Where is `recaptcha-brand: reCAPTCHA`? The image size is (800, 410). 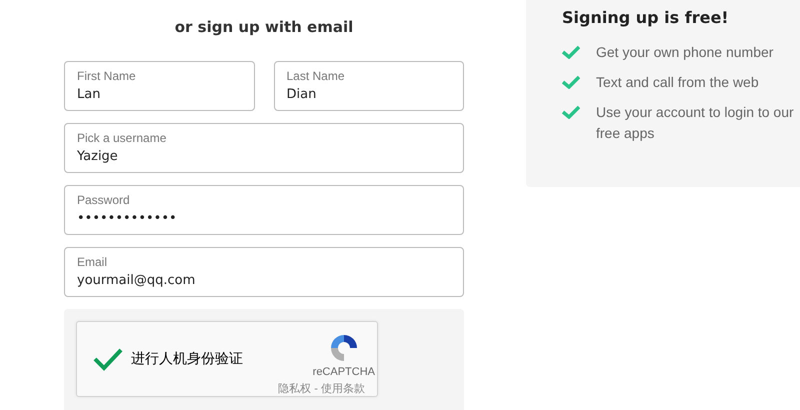
recaptcha-brand: reCAPTCHA is located at coordinates (343, 372).